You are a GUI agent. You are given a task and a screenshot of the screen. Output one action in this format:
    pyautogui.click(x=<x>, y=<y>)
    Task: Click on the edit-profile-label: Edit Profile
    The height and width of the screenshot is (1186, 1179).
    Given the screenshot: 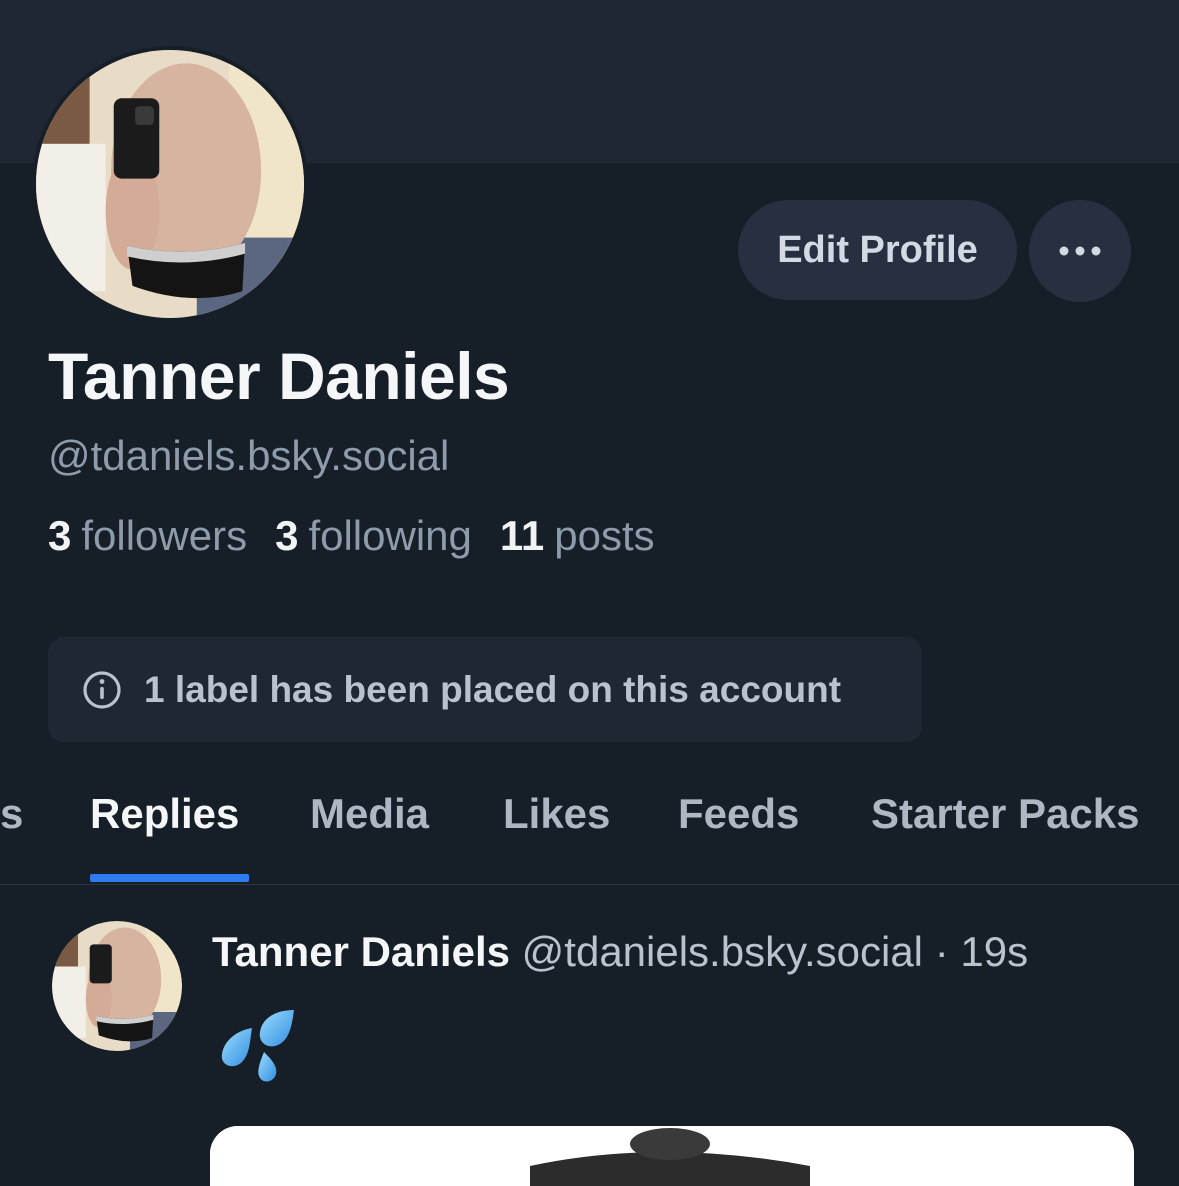 What is the action you would take?
    pyautogui.click(x=877, y=249)
    